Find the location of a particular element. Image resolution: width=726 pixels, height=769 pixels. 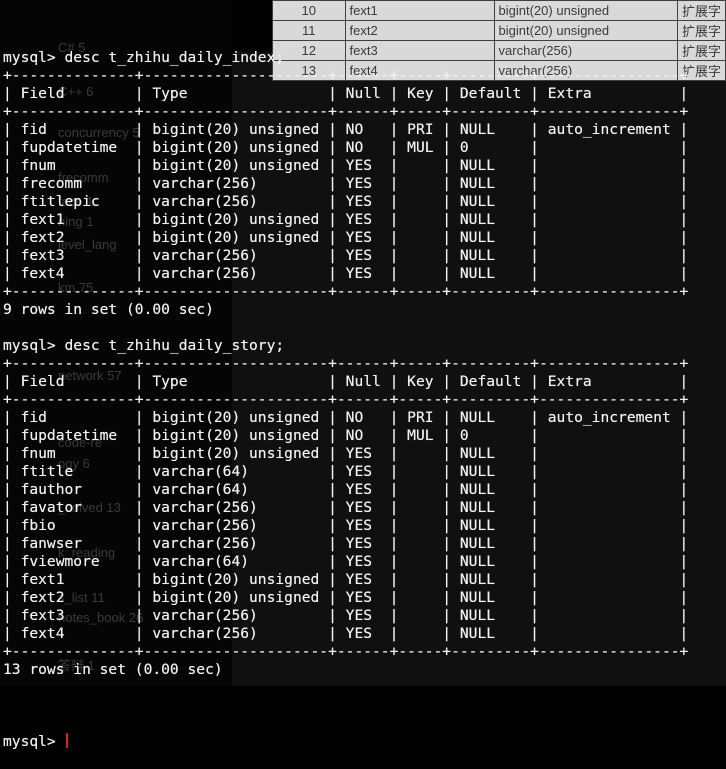

terminal-prompt-line: mysql> is located at coordinates (345, 742).